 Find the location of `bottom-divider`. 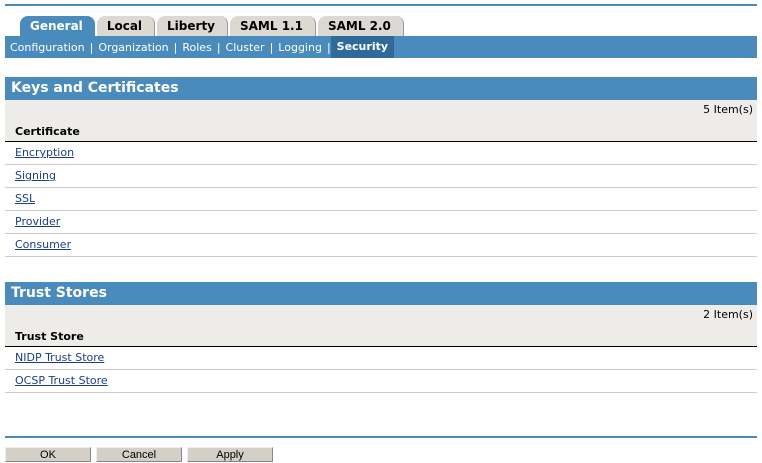

bottom-divider is located at coordinates (381, 437).